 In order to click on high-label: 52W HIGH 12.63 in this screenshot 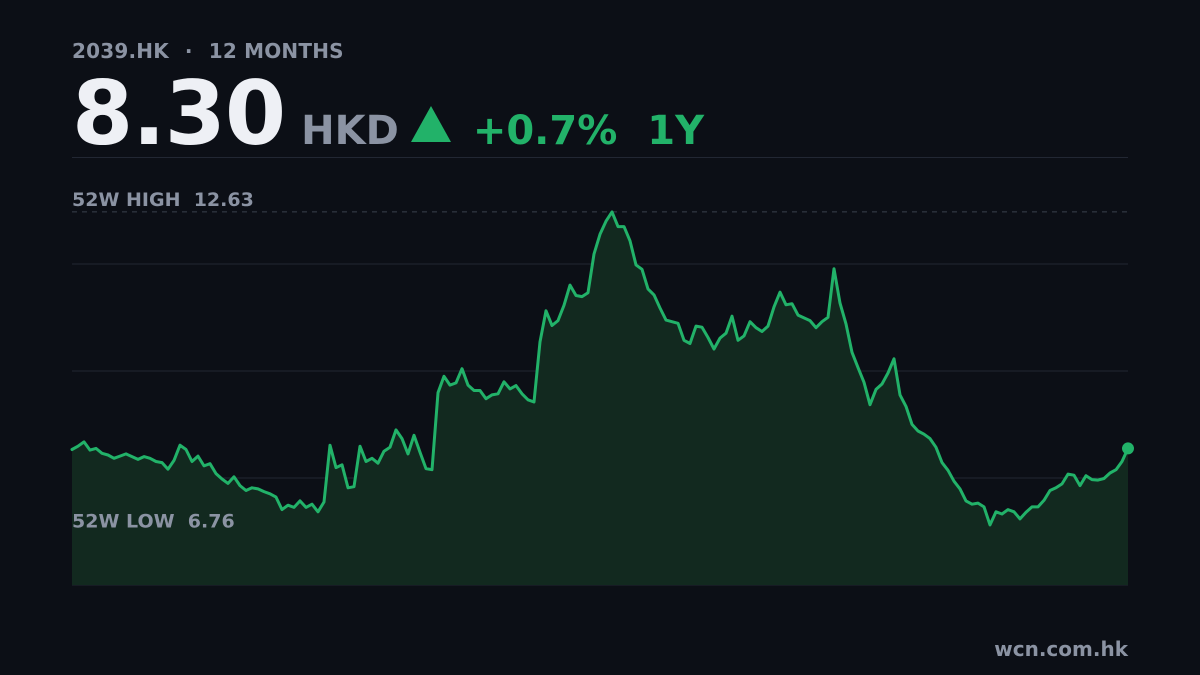, I will do `click(163, 200)`.